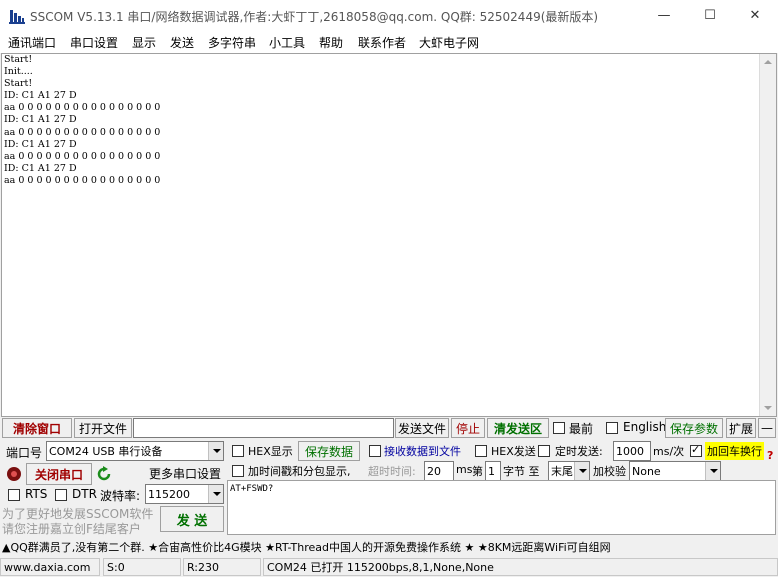 This screenshot has width=778, height=577. Describe the element at coordinates (222, 567) in the screenshot. I see `status-received-count: R:230` at that location.